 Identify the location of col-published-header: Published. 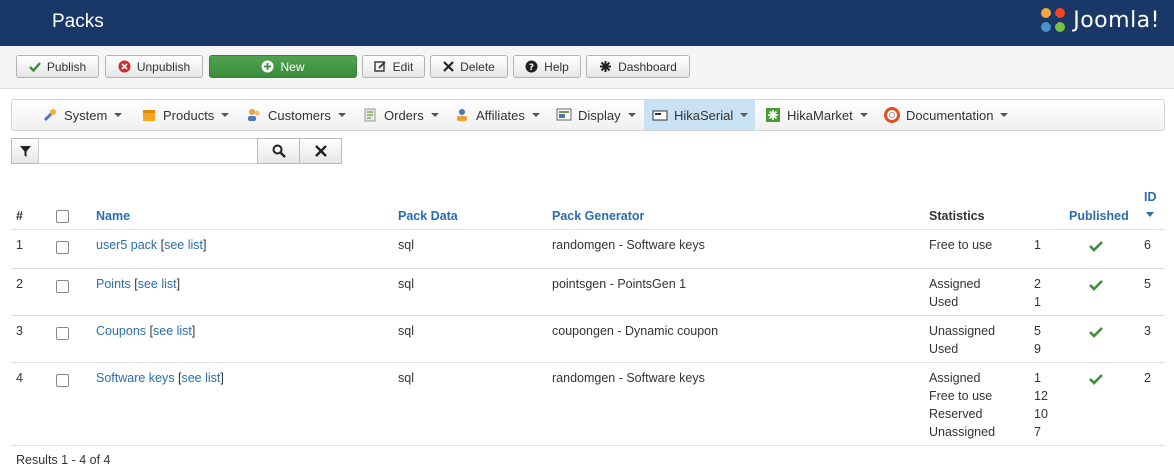
(1099, 216).